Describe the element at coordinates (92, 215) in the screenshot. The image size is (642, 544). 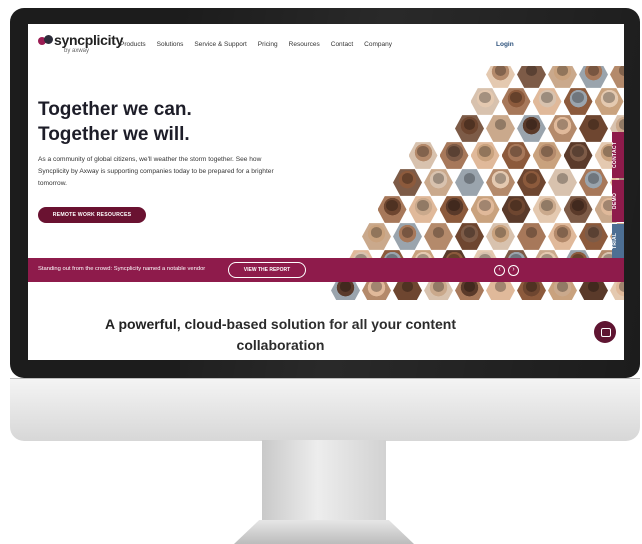
I see `remote-work-resources-button: REMOTE WORK RESOURCES` at that location.